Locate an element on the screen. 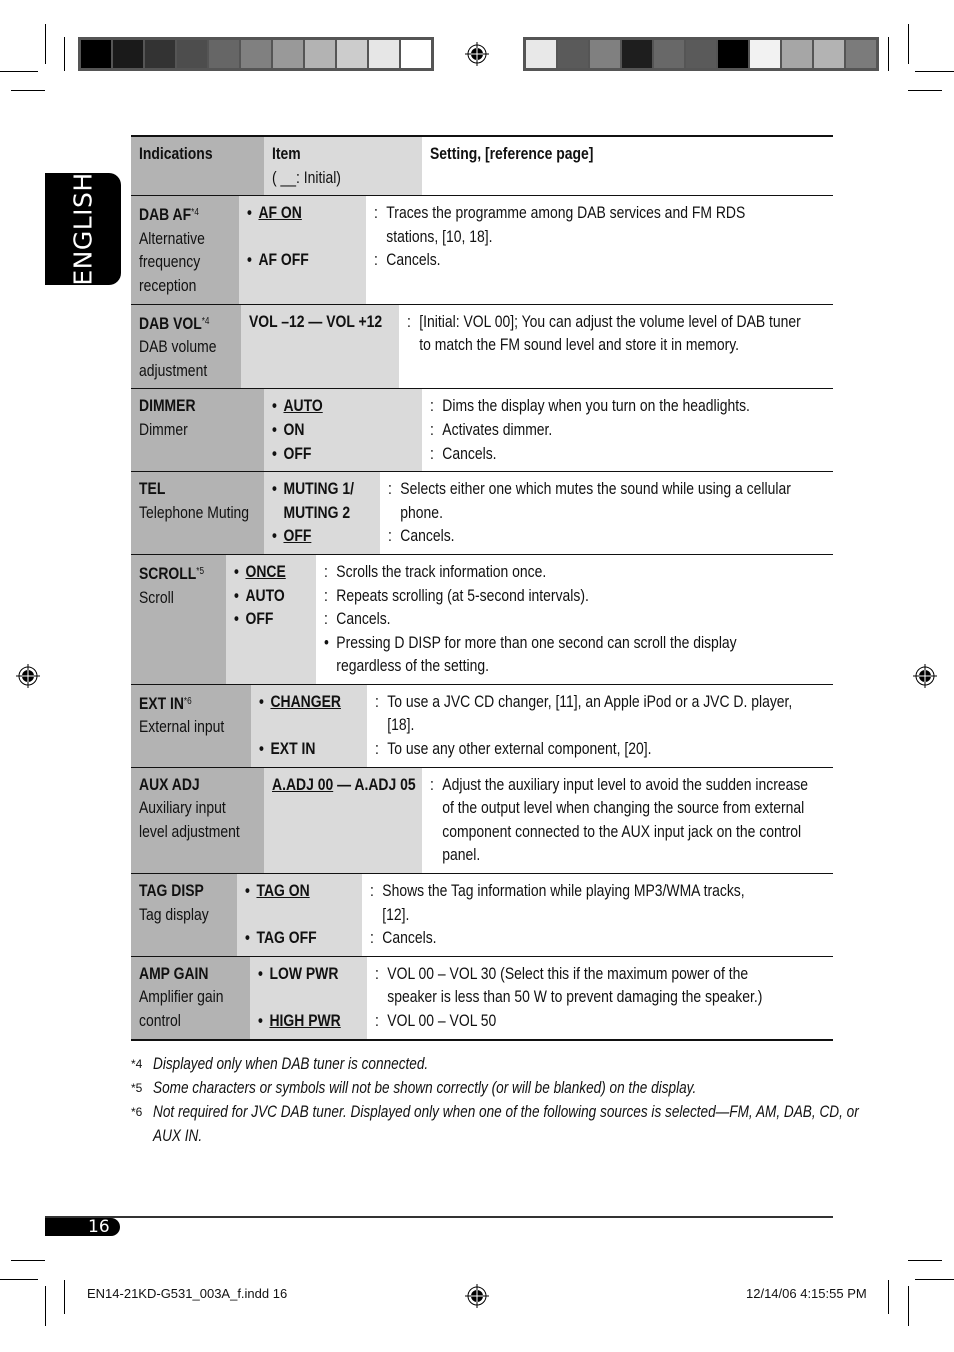 The width and height of the screenshot is (954, 1352). setting-text: VOL 00 – VOL 50 is located at coordinates (442, 1020).